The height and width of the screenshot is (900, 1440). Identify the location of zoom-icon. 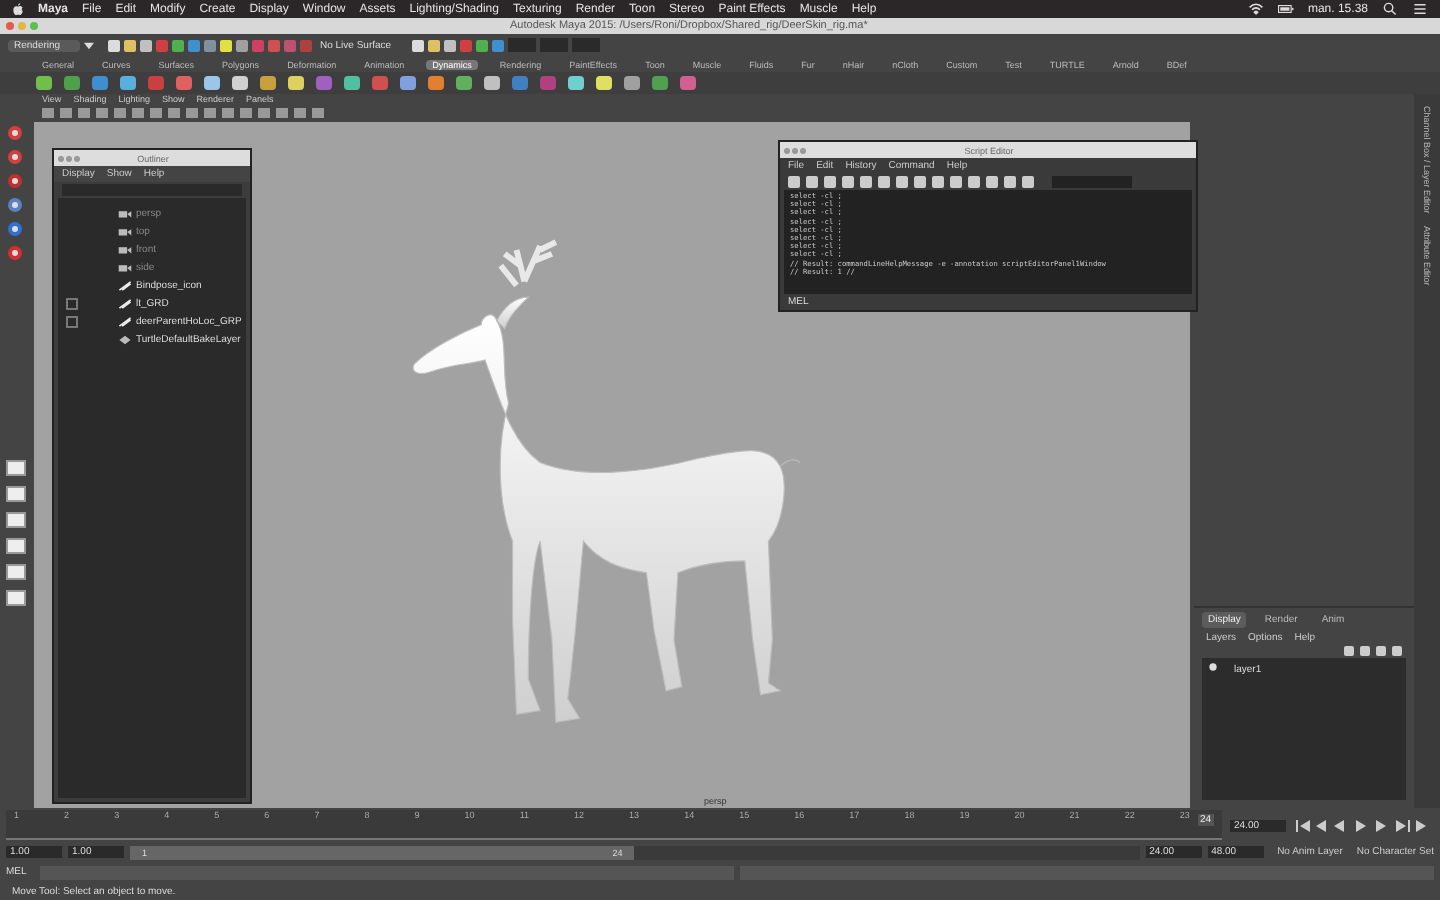
(34, 26).